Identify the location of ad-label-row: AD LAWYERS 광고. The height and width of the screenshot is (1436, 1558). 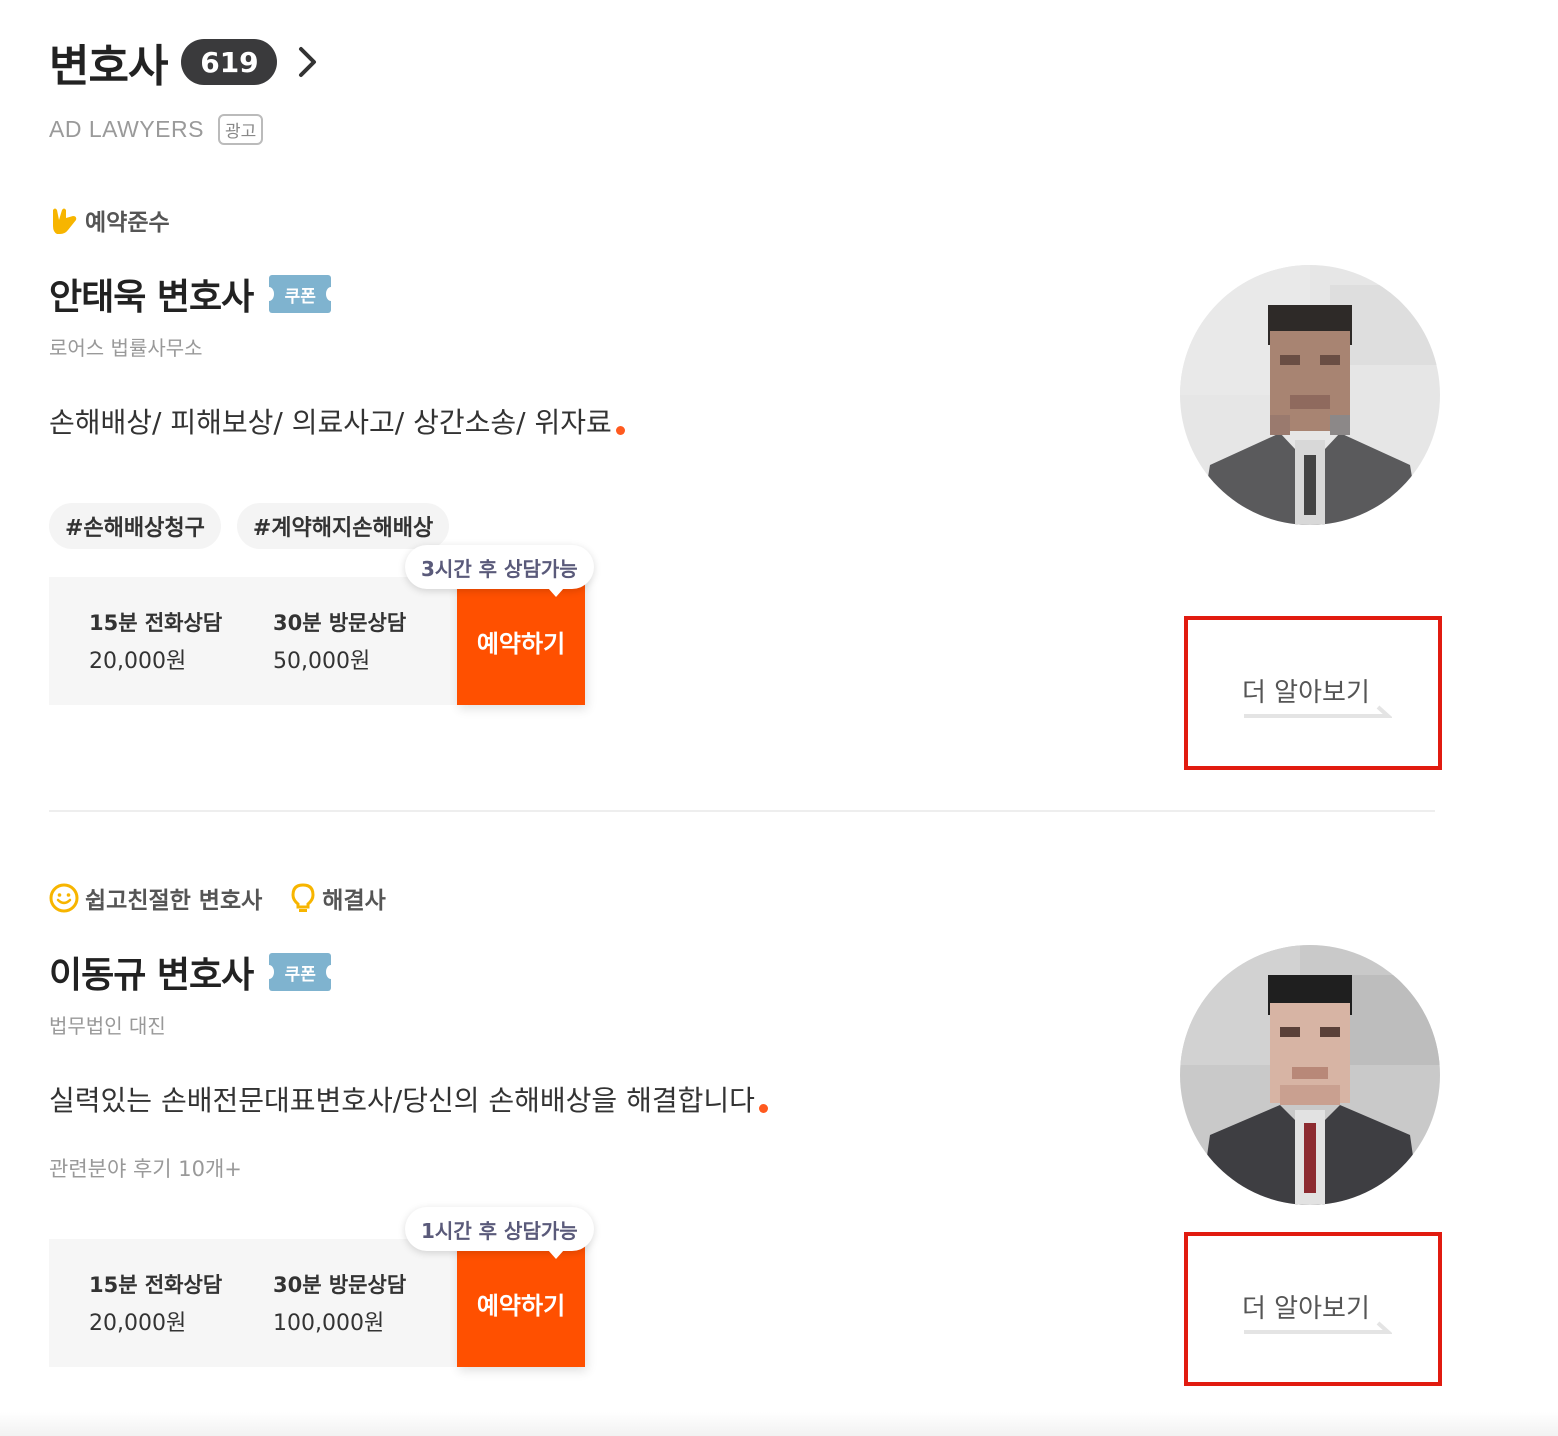
(156, 129).